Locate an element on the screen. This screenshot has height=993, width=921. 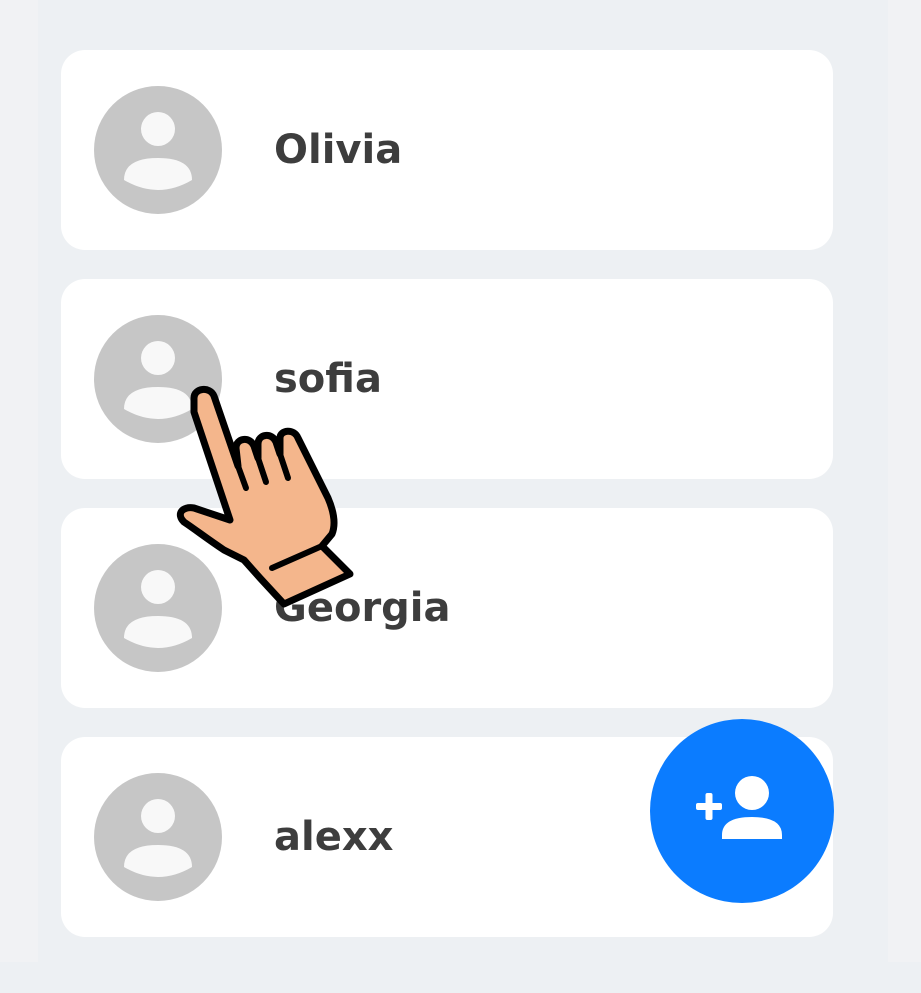
add-contact-button is located at coordinates (742, 811).